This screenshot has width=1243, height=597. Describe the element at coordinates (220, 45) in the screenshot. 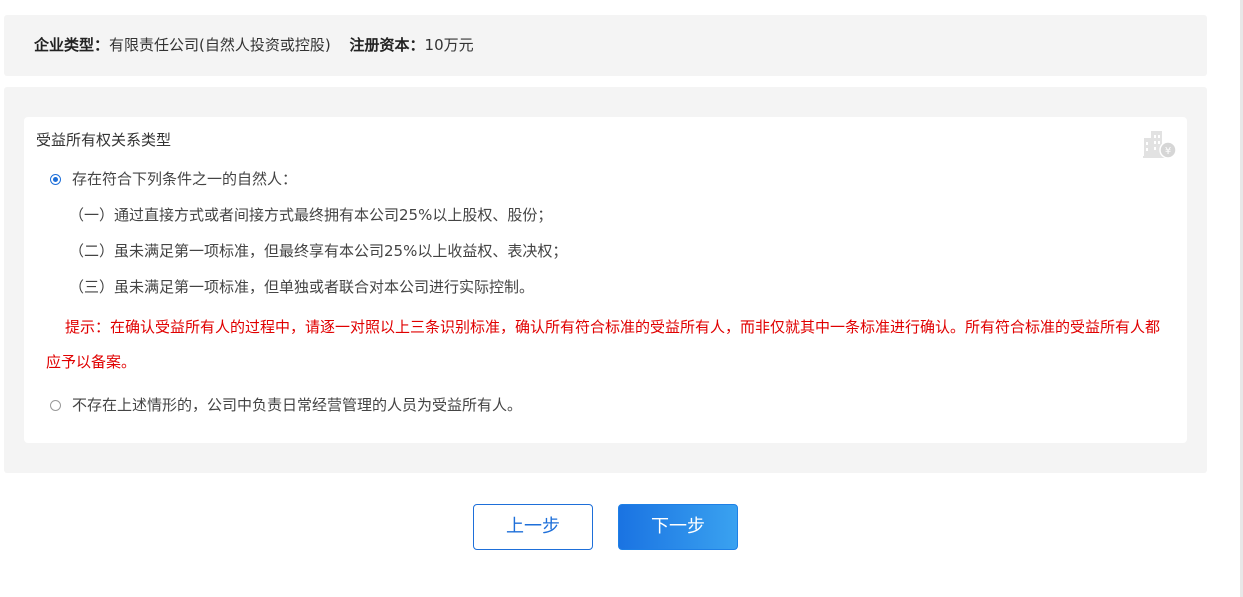

I see `company-type-value: 有限责任公司(自然人投资或控股)` at that location.